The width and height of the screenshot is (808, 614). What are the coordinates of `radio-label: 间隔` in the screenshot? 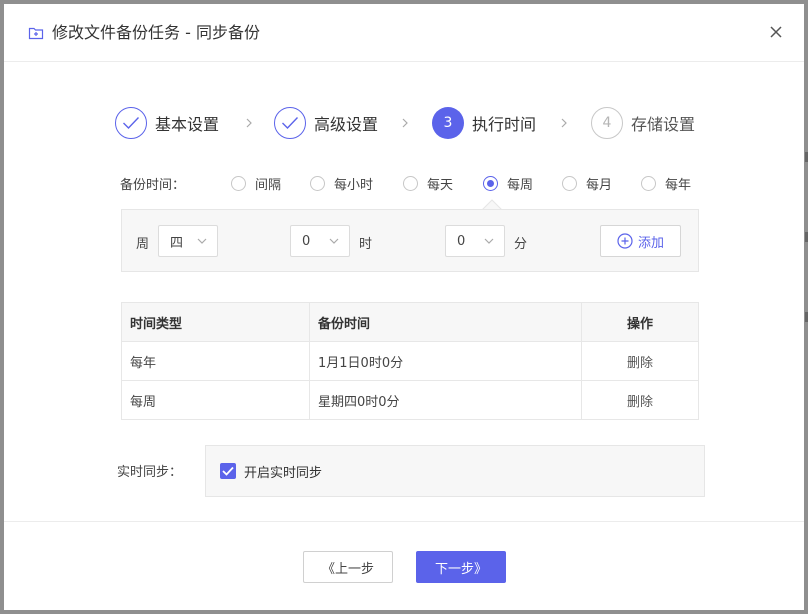 It's located at (268, 185).